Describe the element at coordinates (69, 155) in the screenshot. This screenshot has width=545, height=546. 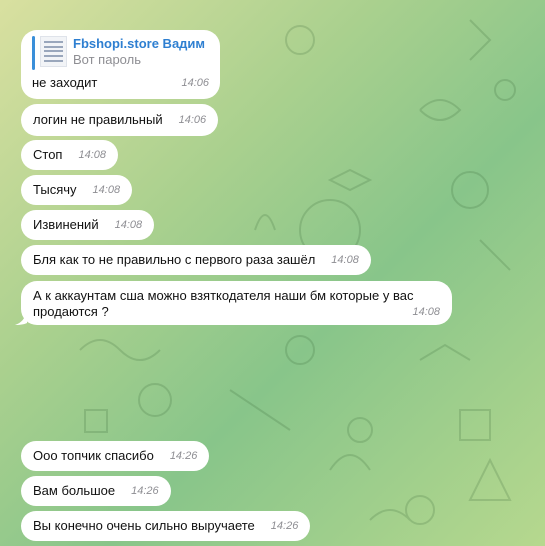
I see `message-bubble: Стоп 14:08` at that location.